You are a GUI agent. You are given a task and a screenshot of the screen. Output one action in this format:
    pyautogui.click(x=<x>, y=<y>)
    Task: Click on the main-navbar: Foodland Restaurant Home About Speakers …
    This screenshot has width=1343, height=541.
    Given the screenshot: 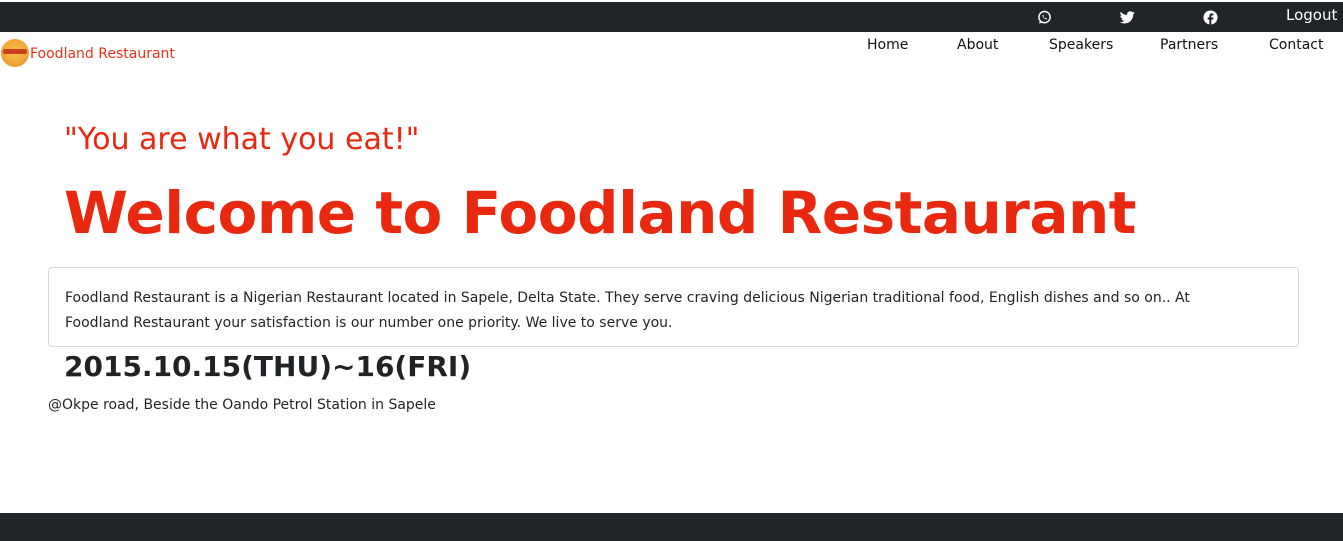 What is the action you would take?
    pyautogui.click(x=671, y=52)
    